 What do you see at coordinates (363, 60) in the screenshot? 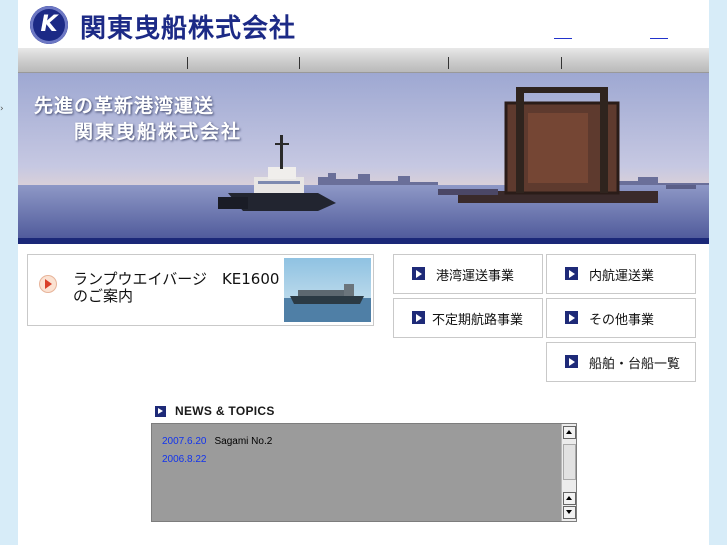
I see `global-nav` at bounding box center [363, 60].